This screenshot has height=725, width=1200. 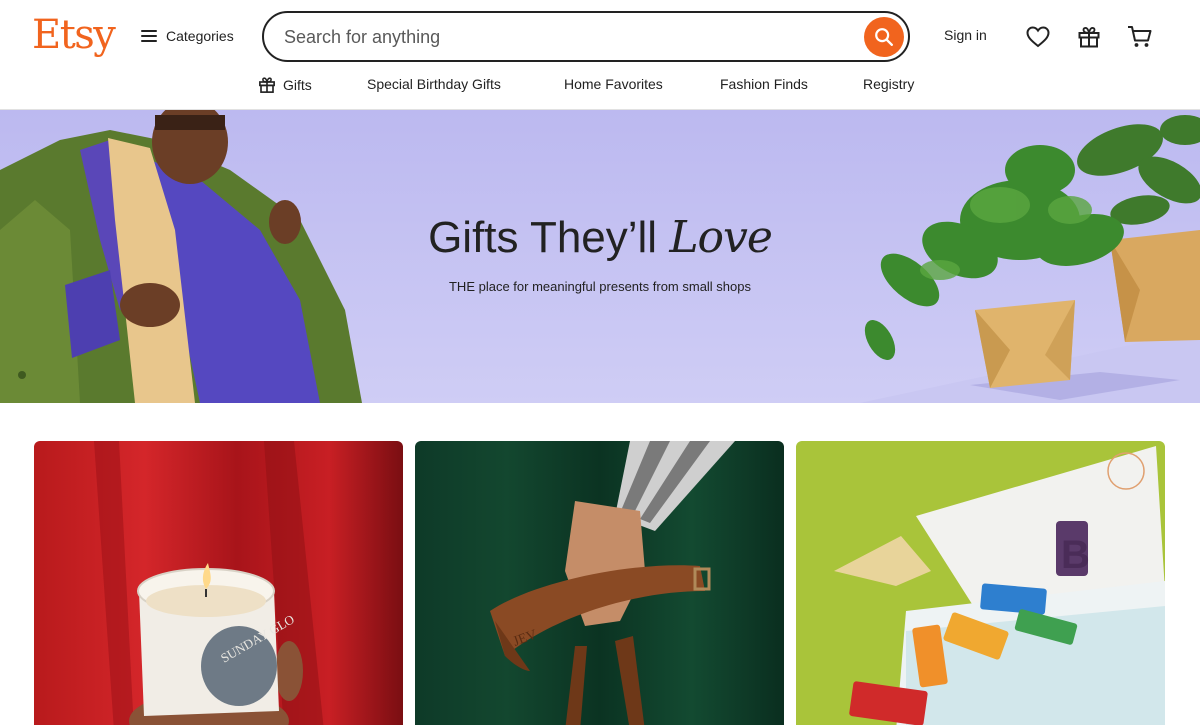 I want to click on heart-icon, so click(x=1038, y=37).